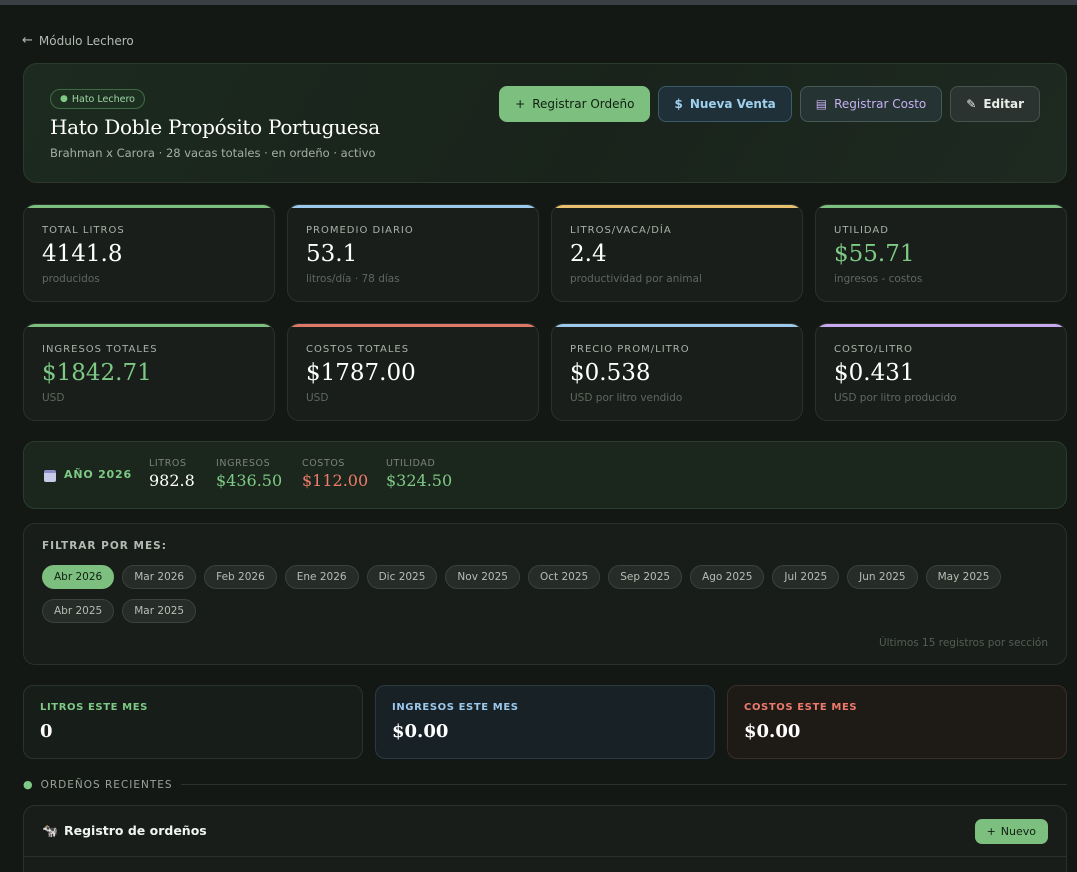  I want to click on year-utilidad: UTILIDAD $324.50, so click(419, 474).